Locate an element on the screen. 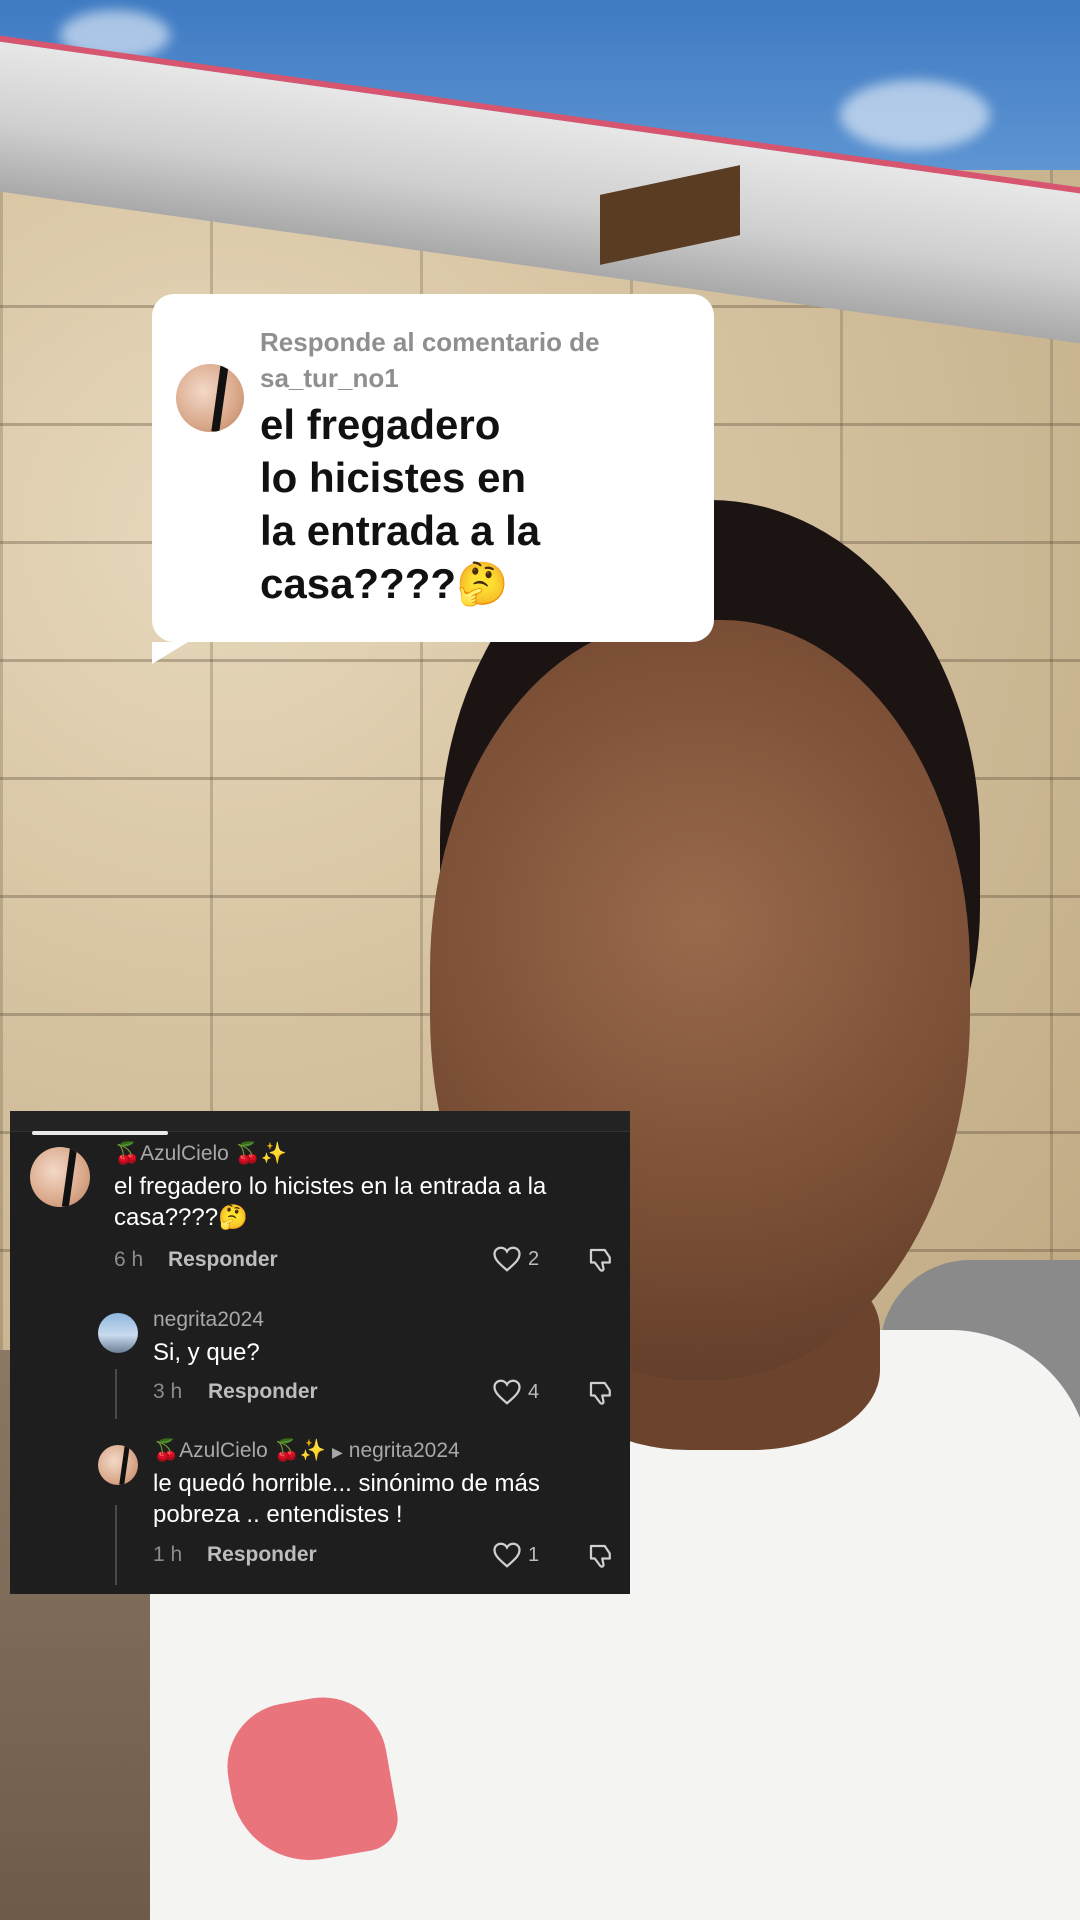 Image resolution: width=1080 pixels, height=1920 pixels. like-button: 1 is located at coordinates (515, 1555).